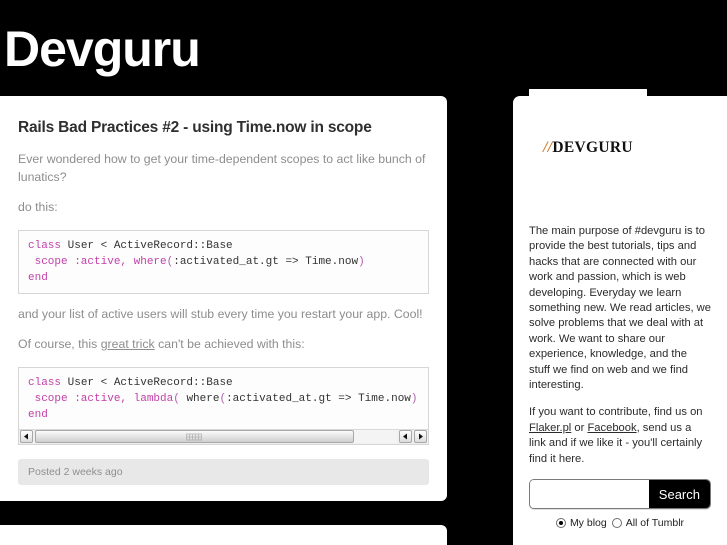 The height and width of the screenshot is (545, 727). I want to click on horizontal-scrollbar, so click(223, 436).